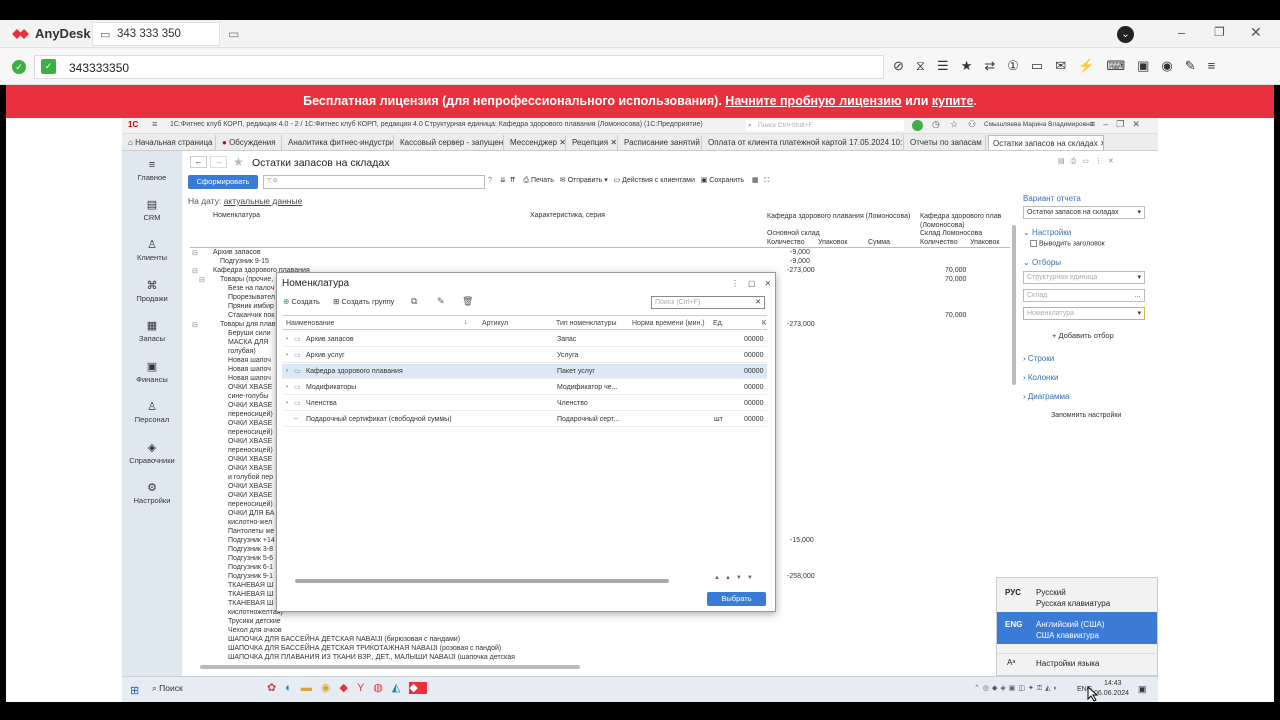 The image size is (1280, 720). I want to click on edge-icon: ◐, so click(293, 688).